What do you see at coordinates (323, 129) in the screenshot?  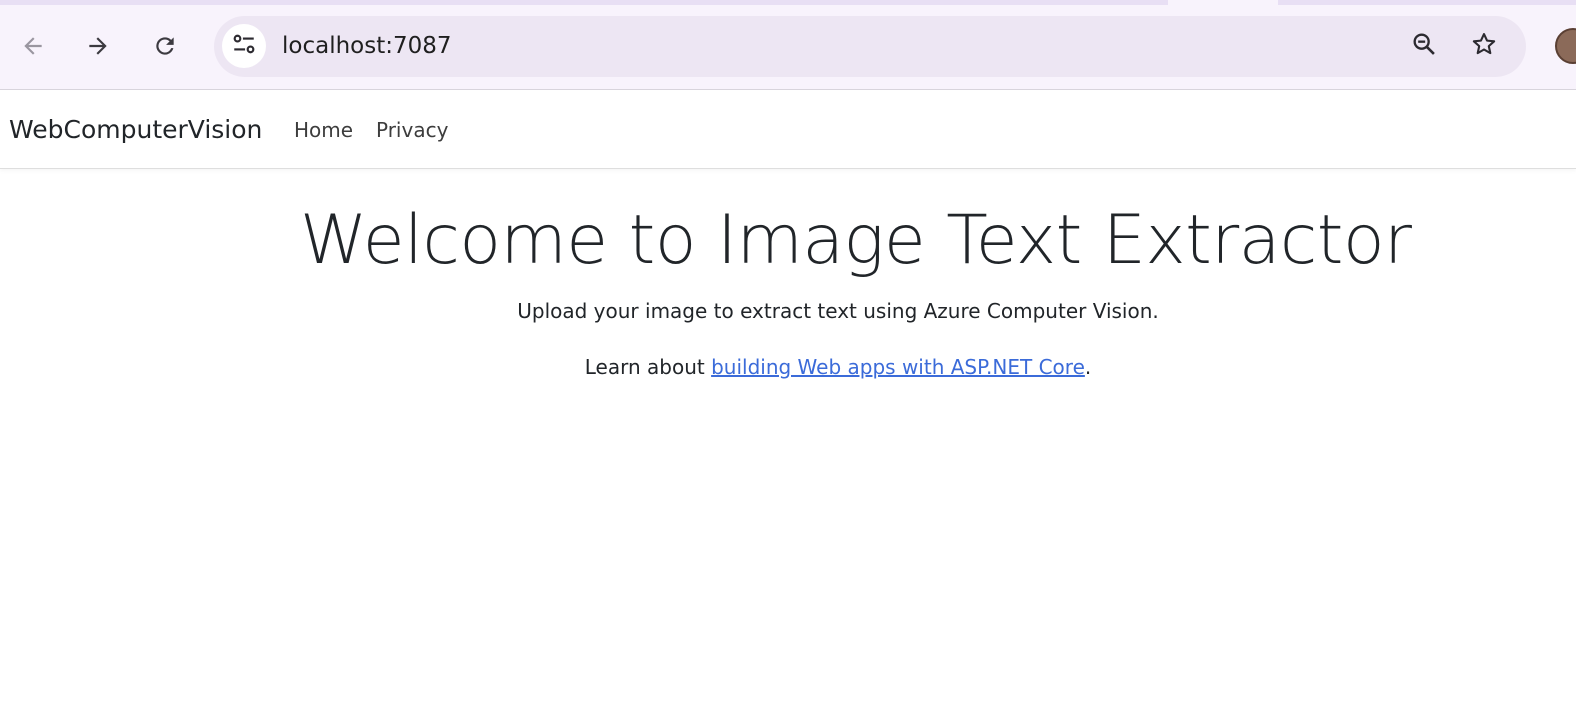 I see `nav-link-home: Home` at bounding box center [323, 129].